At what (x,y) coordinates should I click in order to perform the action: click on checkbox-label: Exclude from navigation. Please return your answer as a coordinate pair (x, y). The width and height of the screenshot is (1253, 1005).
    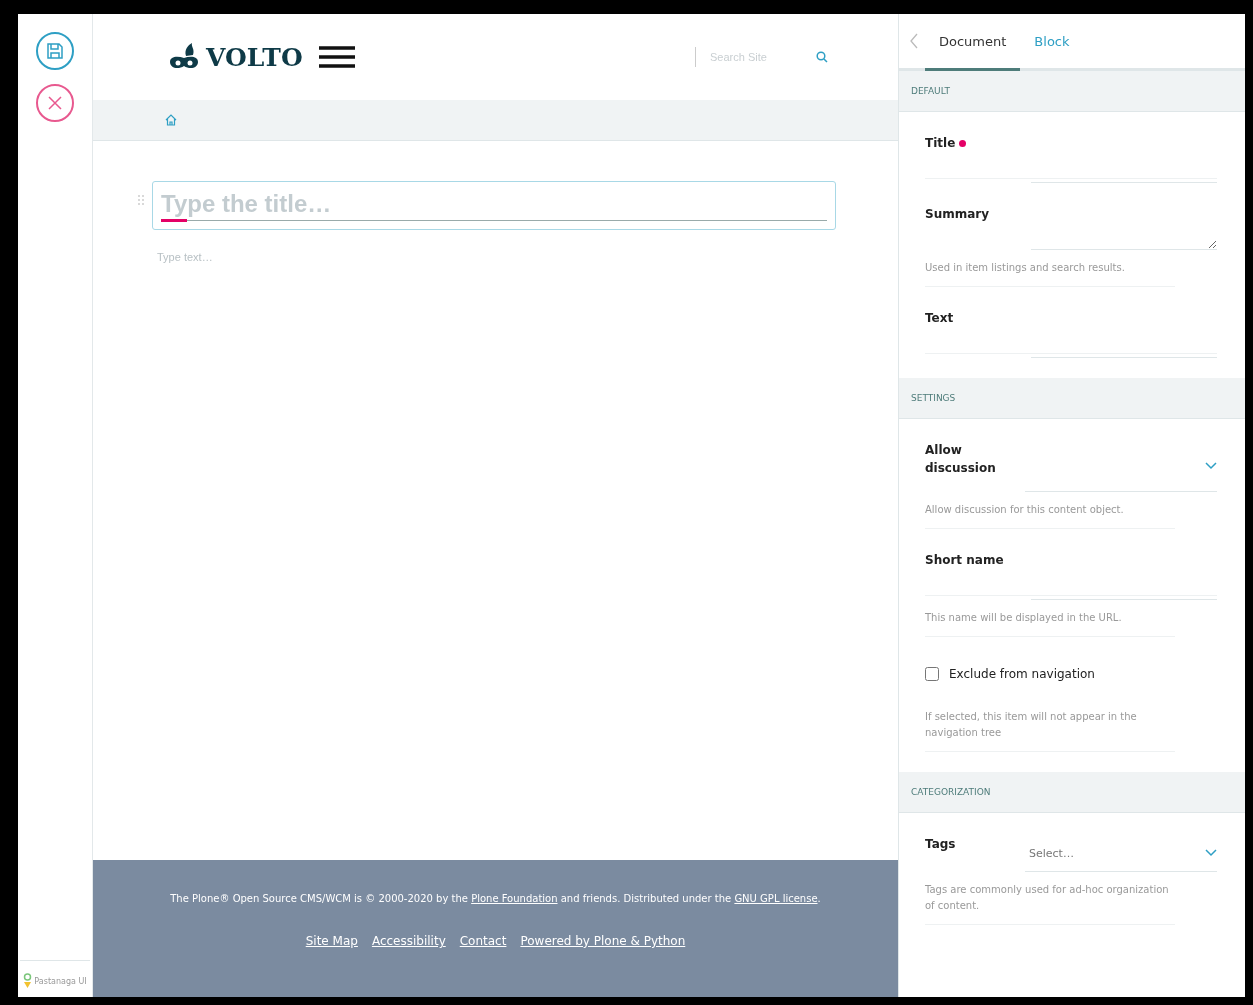
    Looking at the image, I should click on (1022, 674).